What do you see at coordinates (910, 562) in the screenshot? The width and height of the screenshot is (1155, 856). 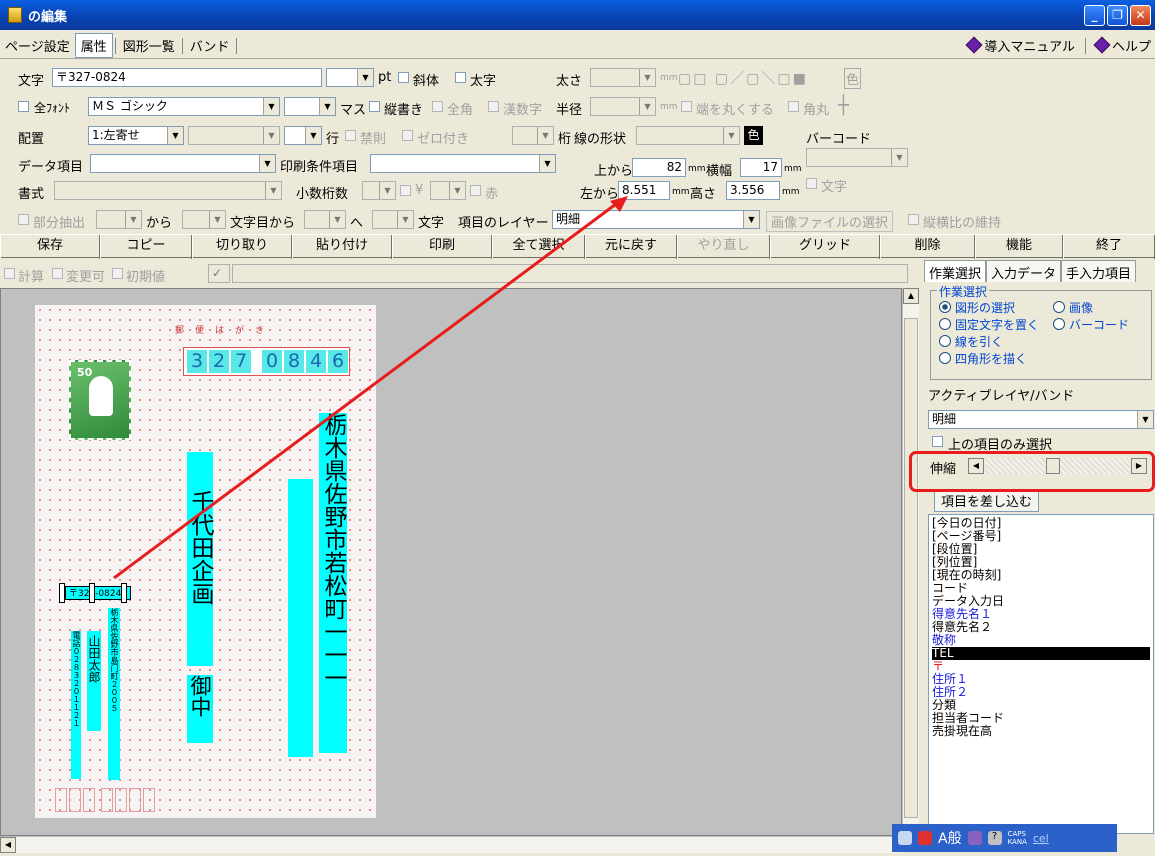 I see `vertical-scrollbar: ▲` at bounding box center [910, 562].